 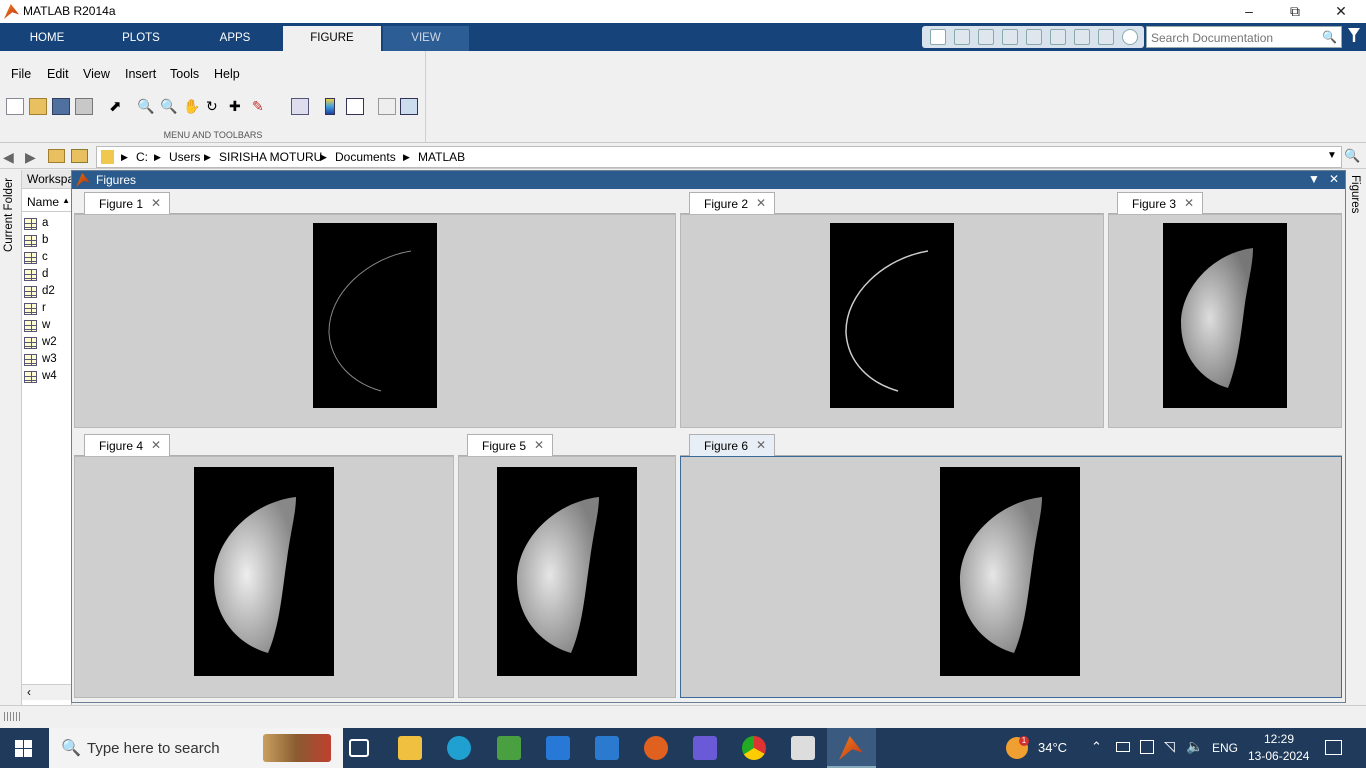 What do you see at coordinates (96, 74) in the screenshot?
I see `menu-view: View` at bounding box center [96, 74].